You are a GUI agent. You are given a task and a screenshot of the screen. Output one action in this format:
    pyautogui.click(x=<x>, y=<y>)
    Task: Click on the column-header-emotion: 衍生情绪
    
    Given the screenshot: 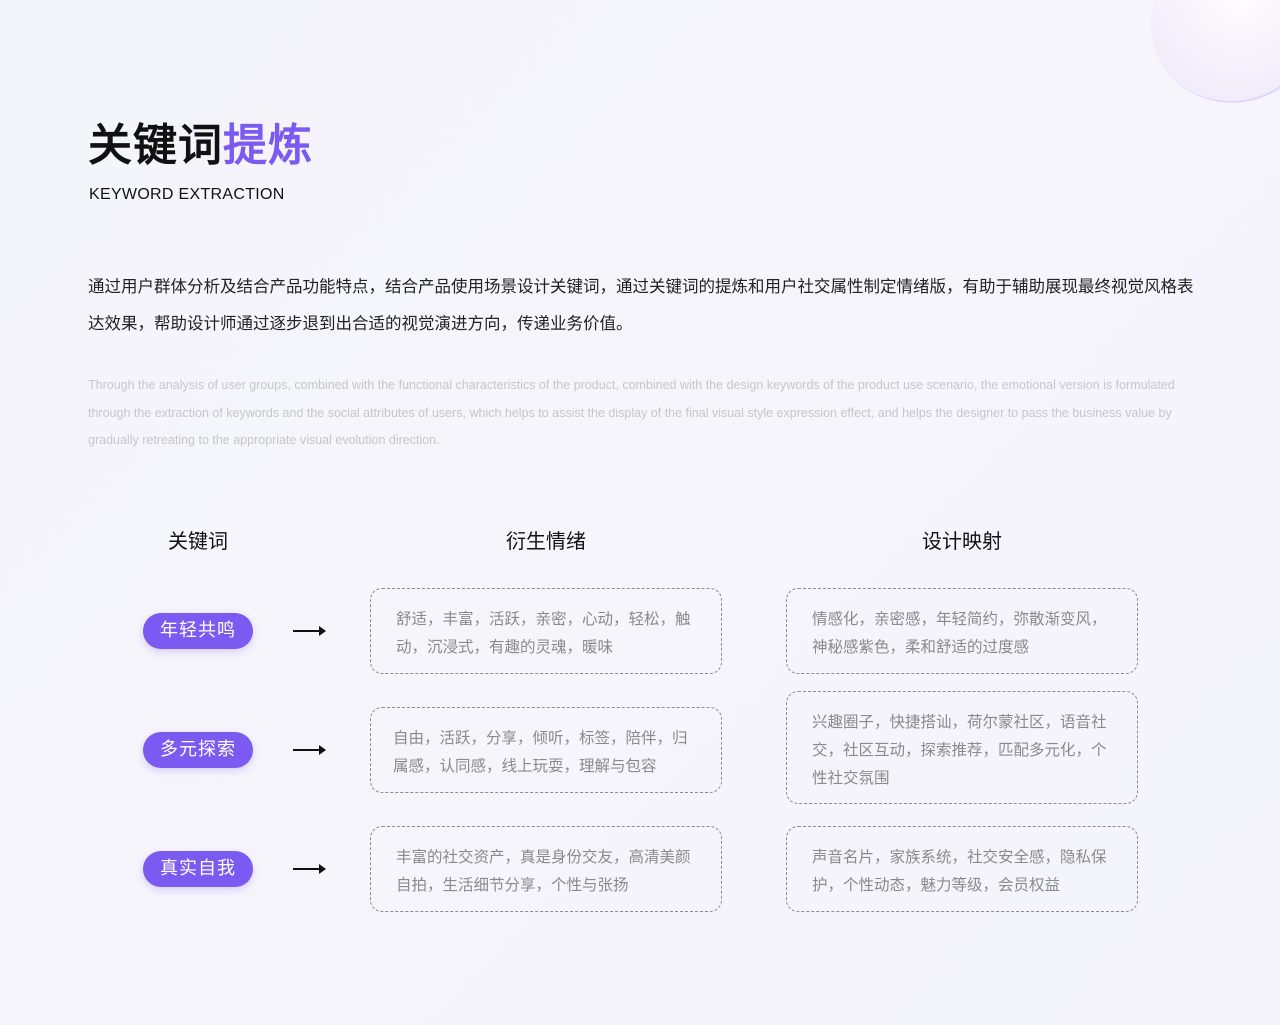 What is the action you would take?
    pyautogui.click(x=546, y=541)
    